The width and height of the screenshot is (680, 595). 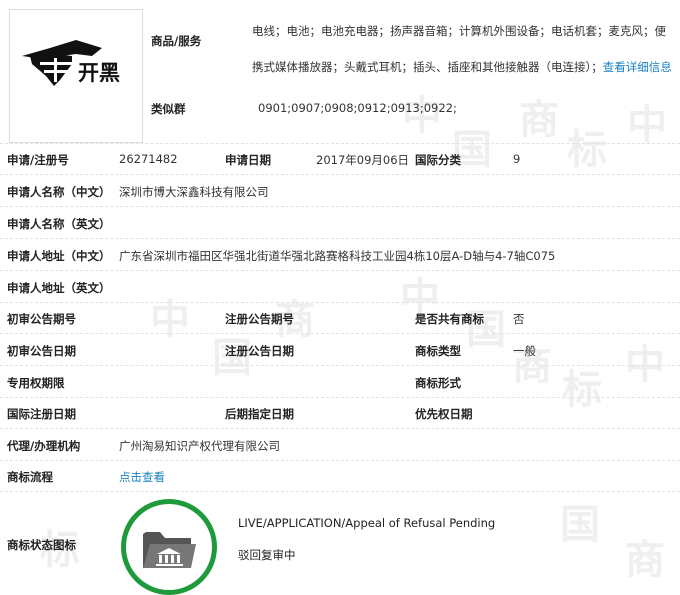 I want to click on status-label: 商标状态图标, so click(x=41, y=545).